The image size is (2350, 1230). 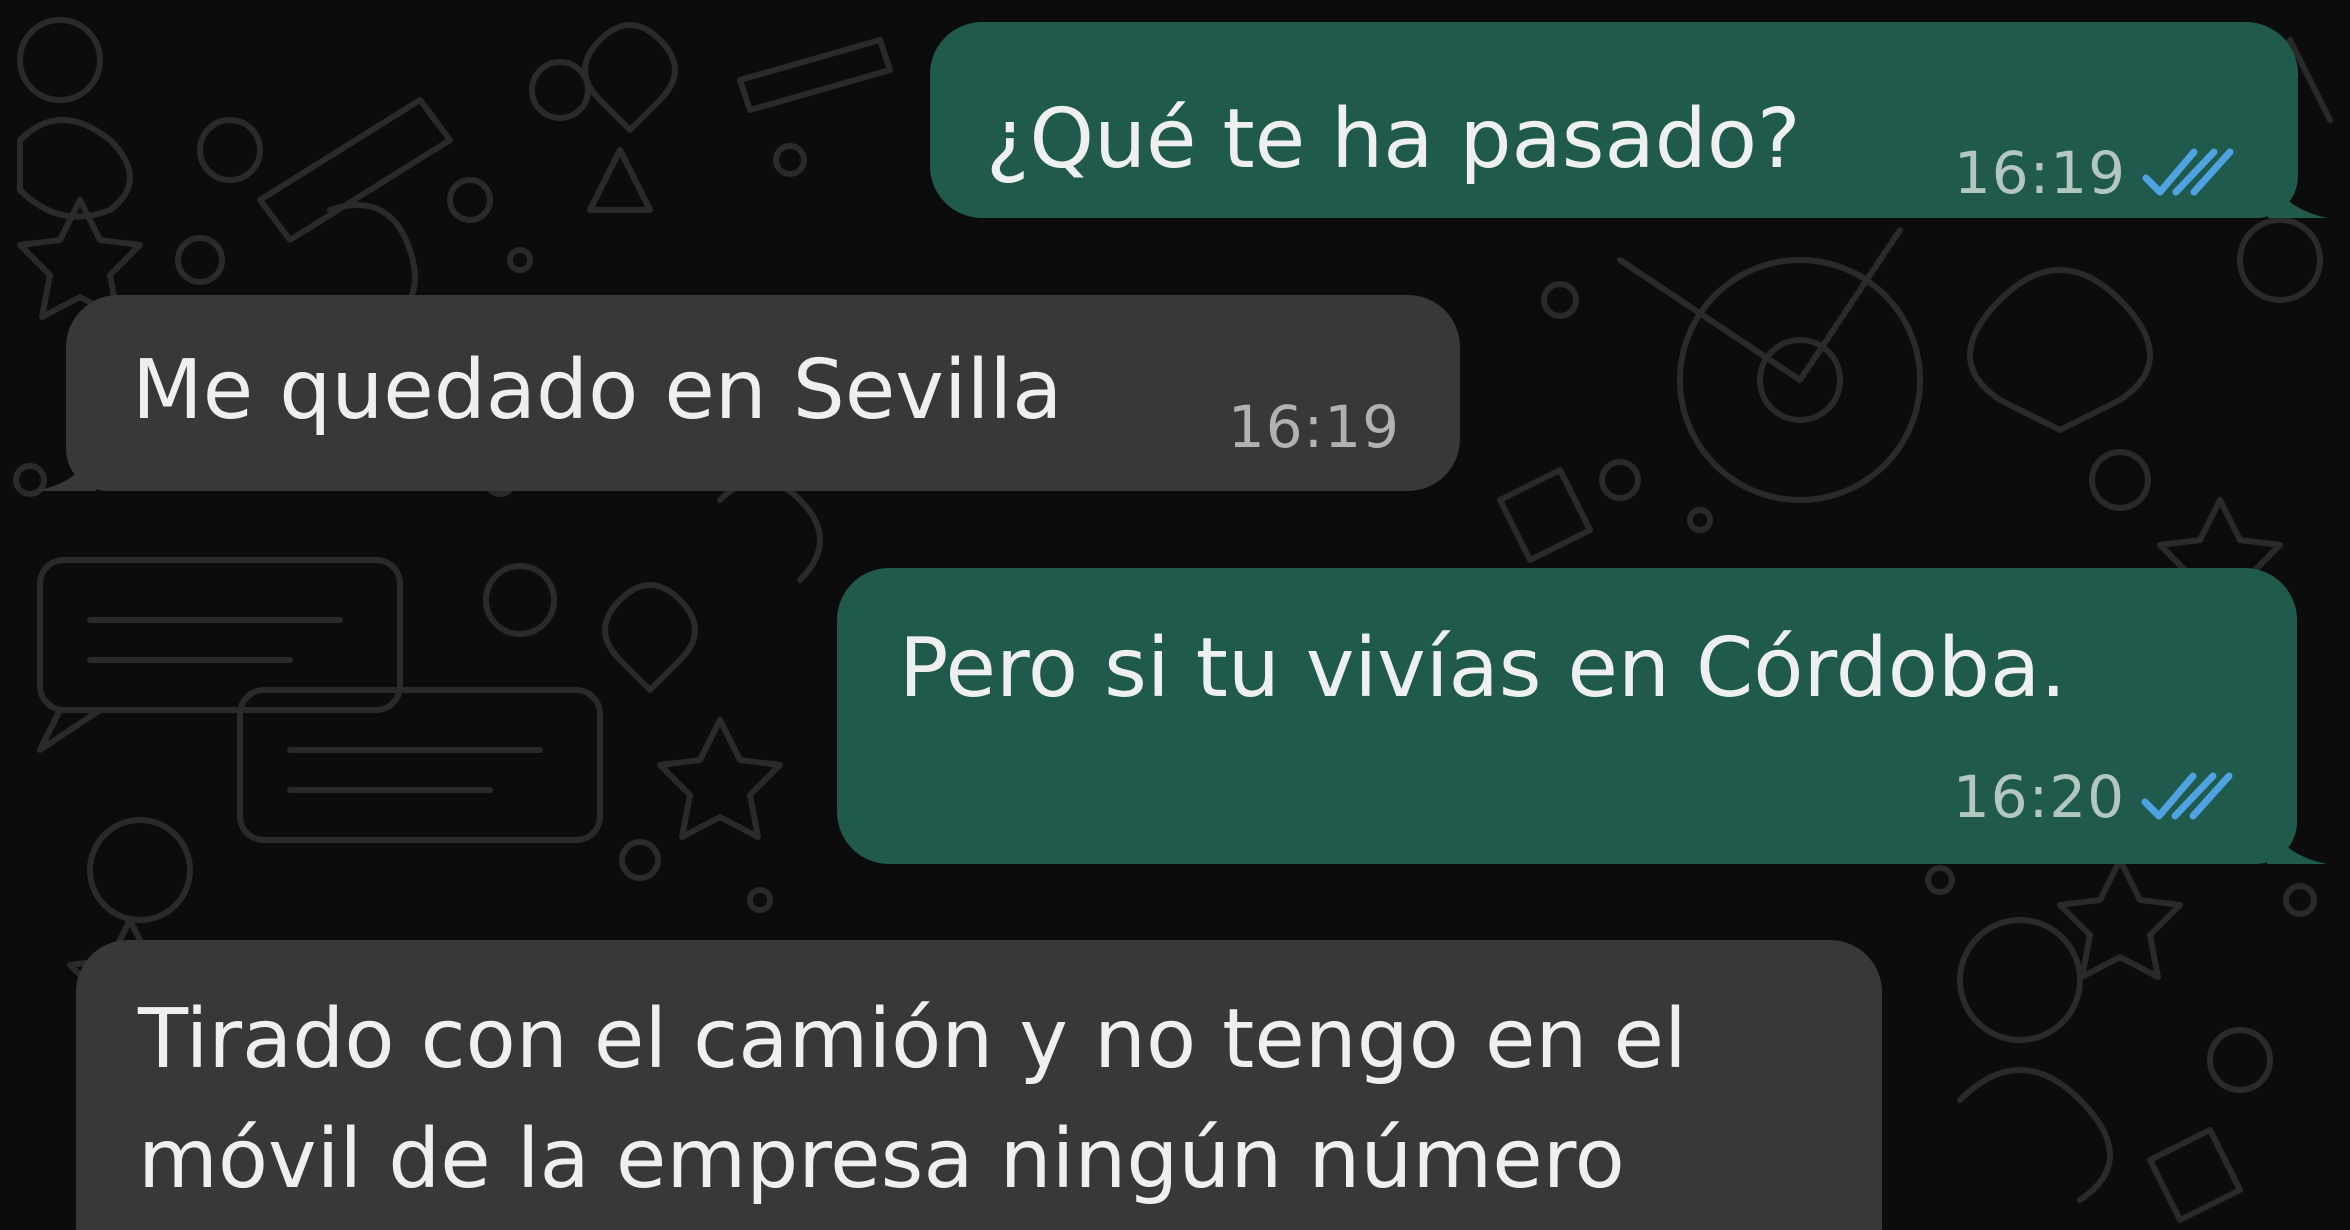 I want to click on message-text: Pero si tu vivías en Córdoba., so click(x=1483, y=668).